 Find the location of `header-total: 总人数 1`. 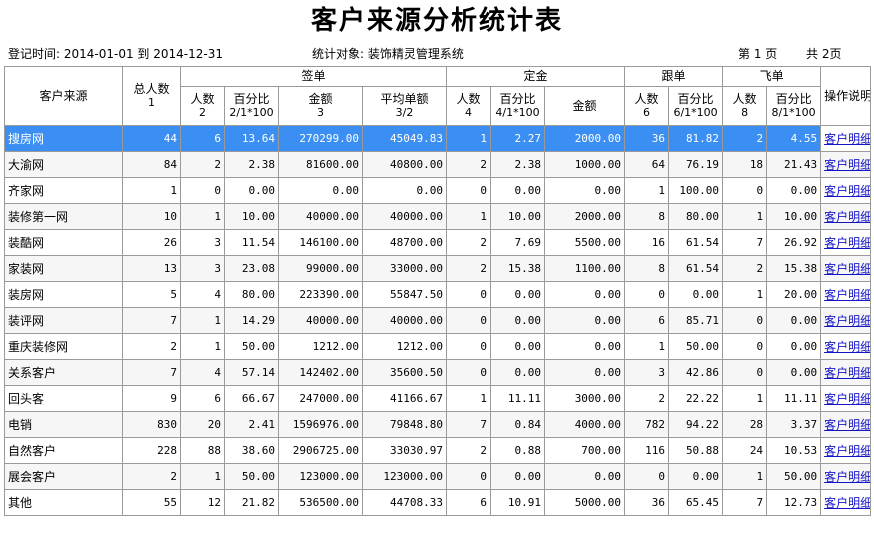

header-total: 总人数 1 is located at coordinates (151, 96).